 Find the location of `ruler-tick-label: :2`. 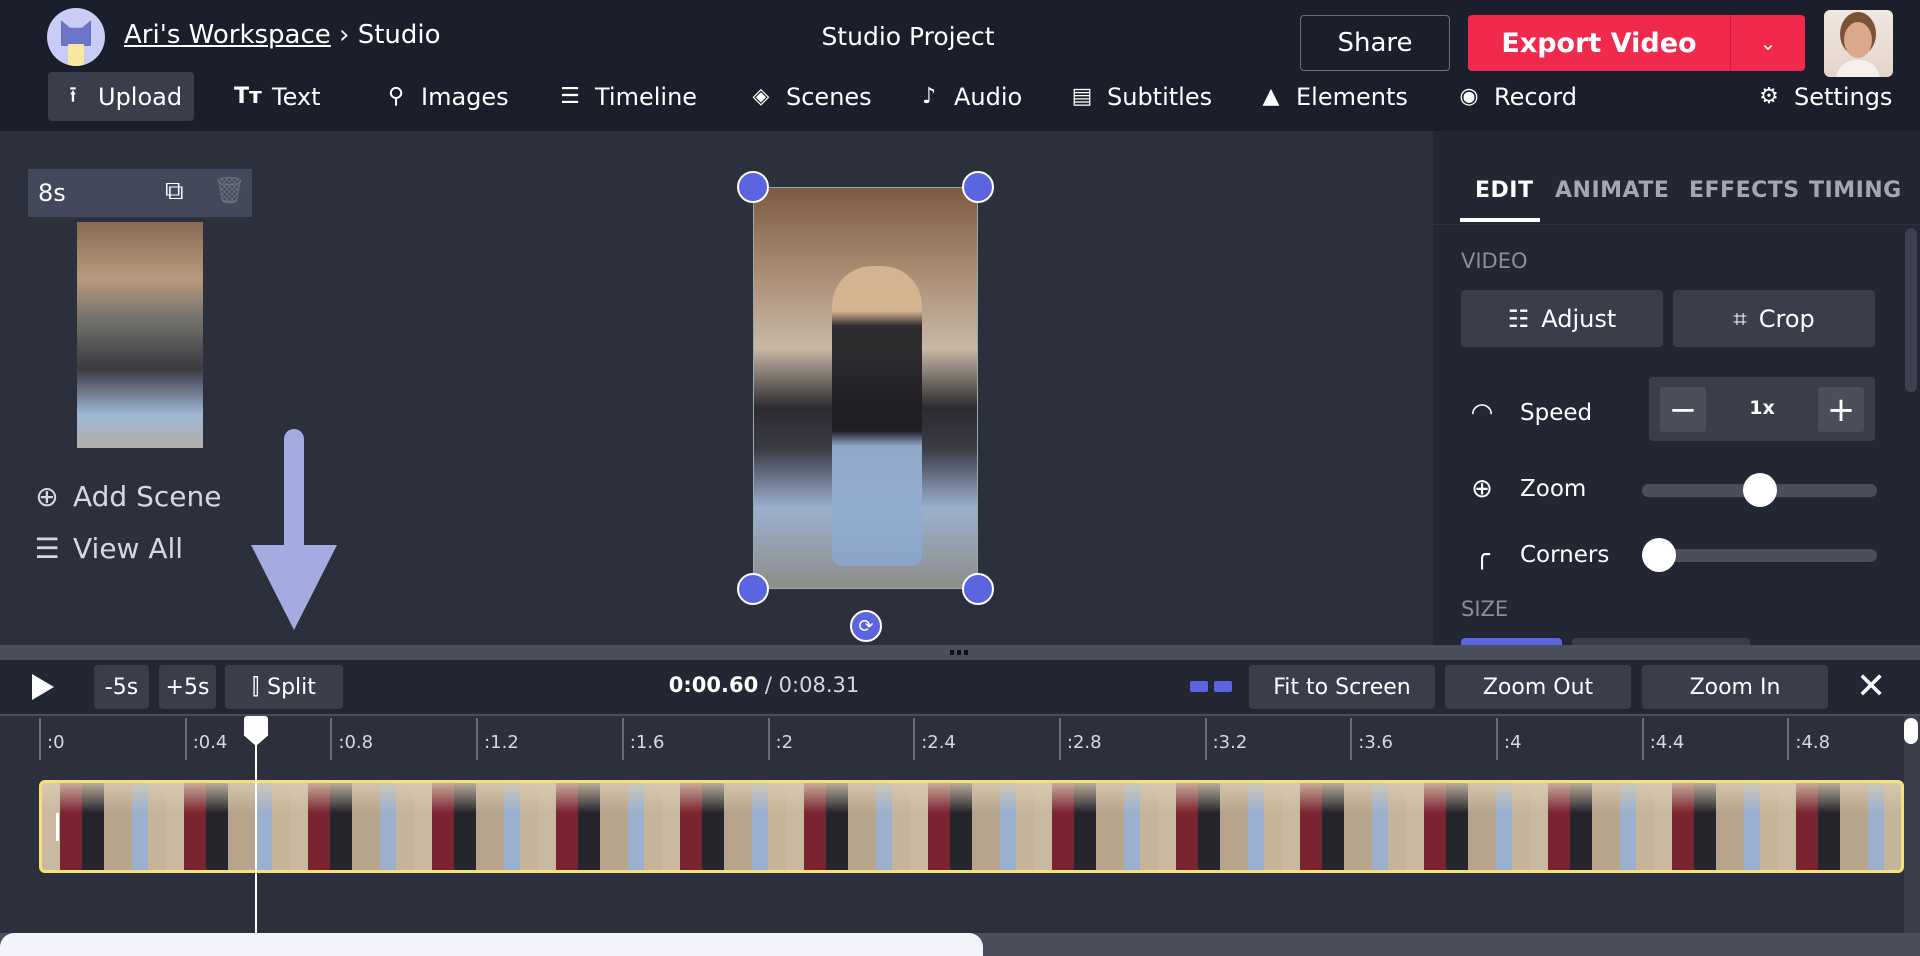

ruler-tick-label: :2 is located at coordinates (780, 739).